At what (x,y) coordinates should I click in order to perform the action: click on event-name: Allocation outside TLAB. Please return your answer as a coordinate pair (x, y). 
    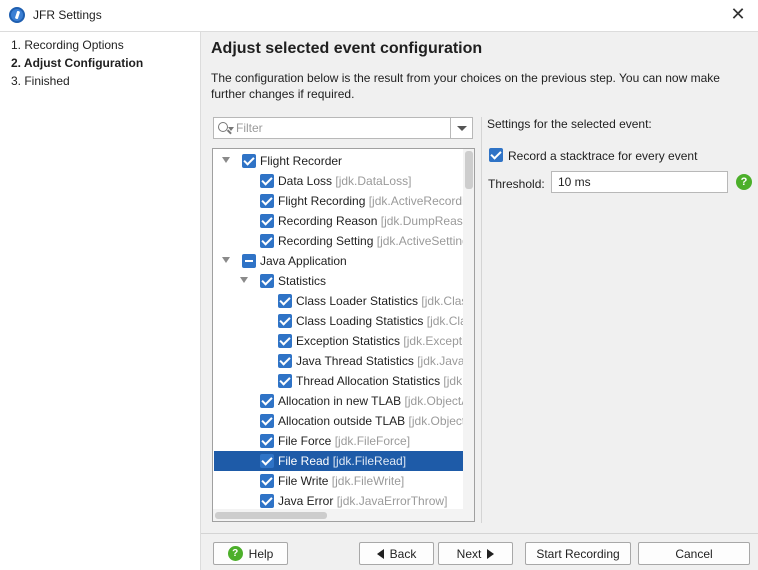
    Looking at the image, I should click on (342, 421).